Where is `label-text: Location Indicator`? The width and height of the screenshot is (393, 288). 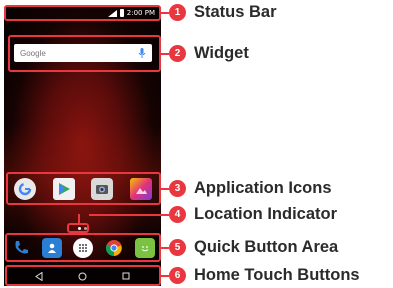 label-text: Location Indicator is located at coordinates (266, 214).